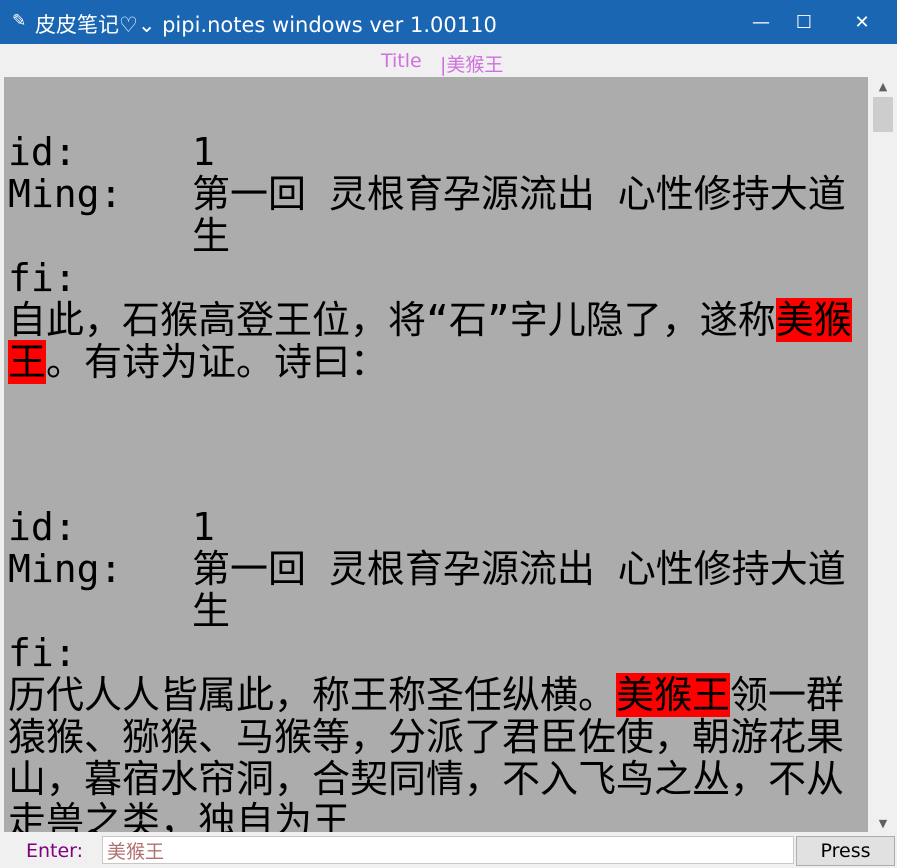 This screenshot has width=897, height=868. Describe the element at coordinates (761, 22) in the screenshot. I see `minimize-icon: —` at that location.